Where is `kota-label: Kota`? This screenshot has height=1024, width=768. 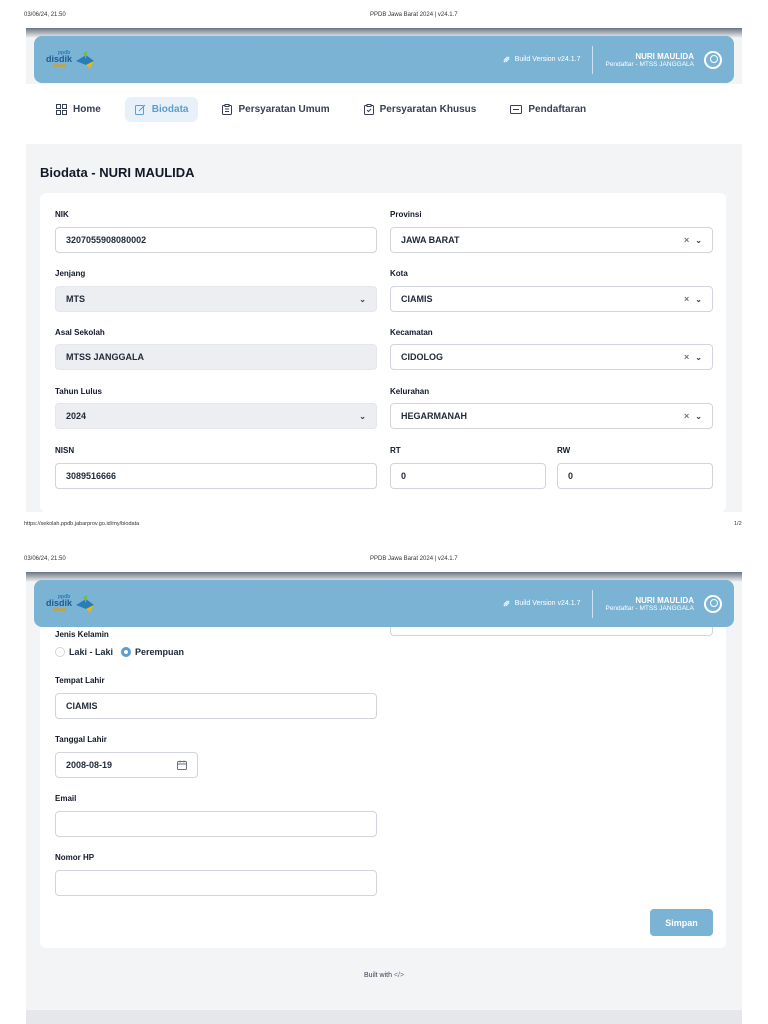 kota-label: Kota is located at coordinates (399, 273).